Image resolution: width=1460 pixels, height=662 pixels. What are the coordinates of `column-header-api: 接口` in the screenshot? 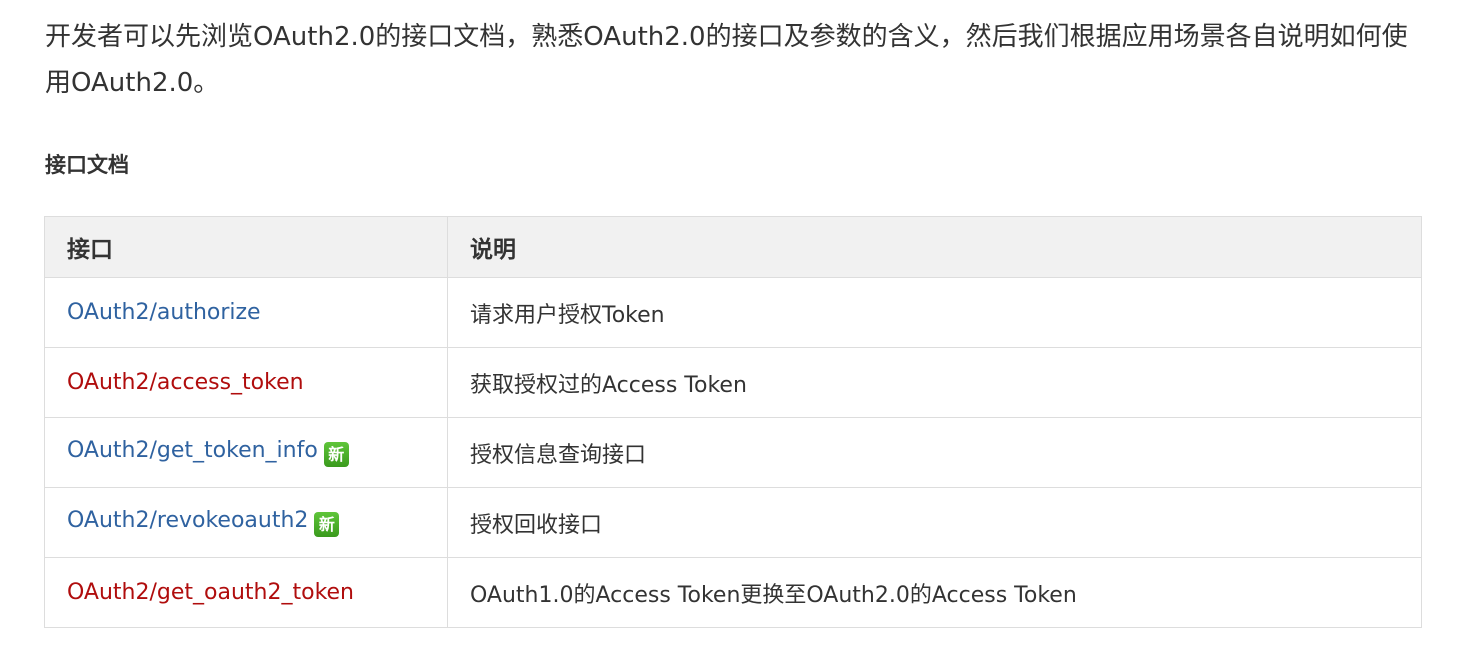 It's located at (246, 247).